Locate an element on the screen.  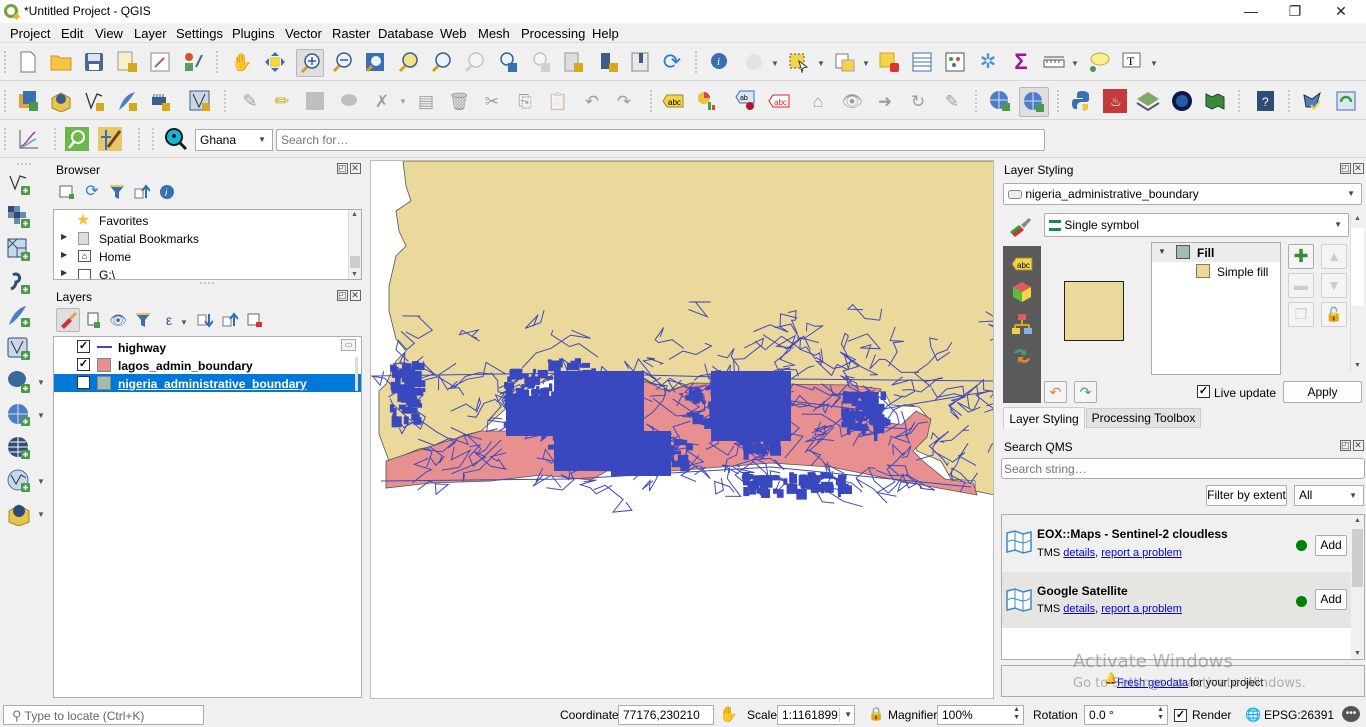
layer-diagram-icon is located at coordinates (707, 101).